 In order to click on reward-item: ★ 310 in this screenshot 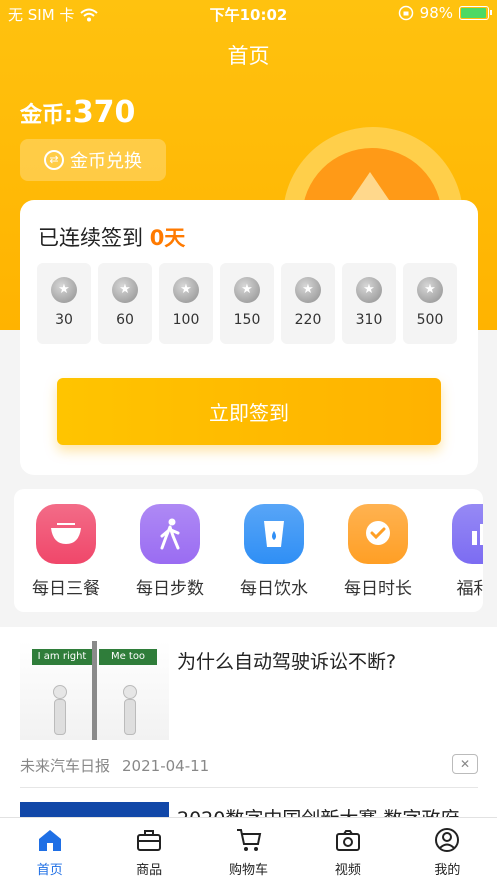, I will do `click(369, 303)`.